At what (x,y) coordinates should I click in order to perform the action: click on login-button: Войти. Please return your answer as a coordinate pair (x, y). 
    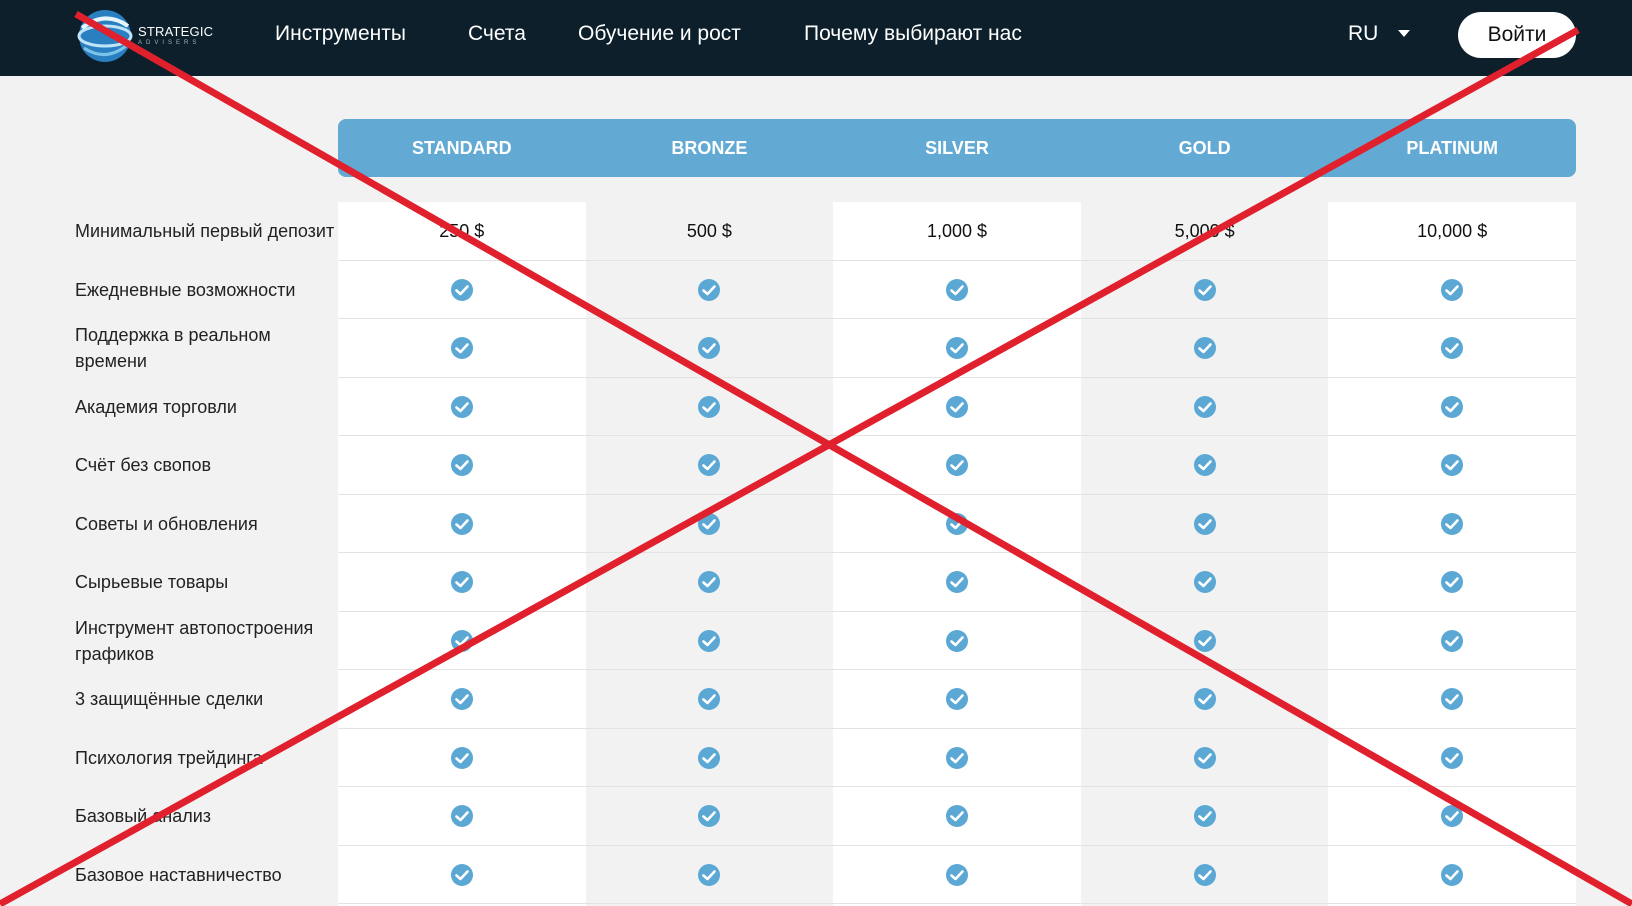
    Looking at the image, I should click on (1517, 35).